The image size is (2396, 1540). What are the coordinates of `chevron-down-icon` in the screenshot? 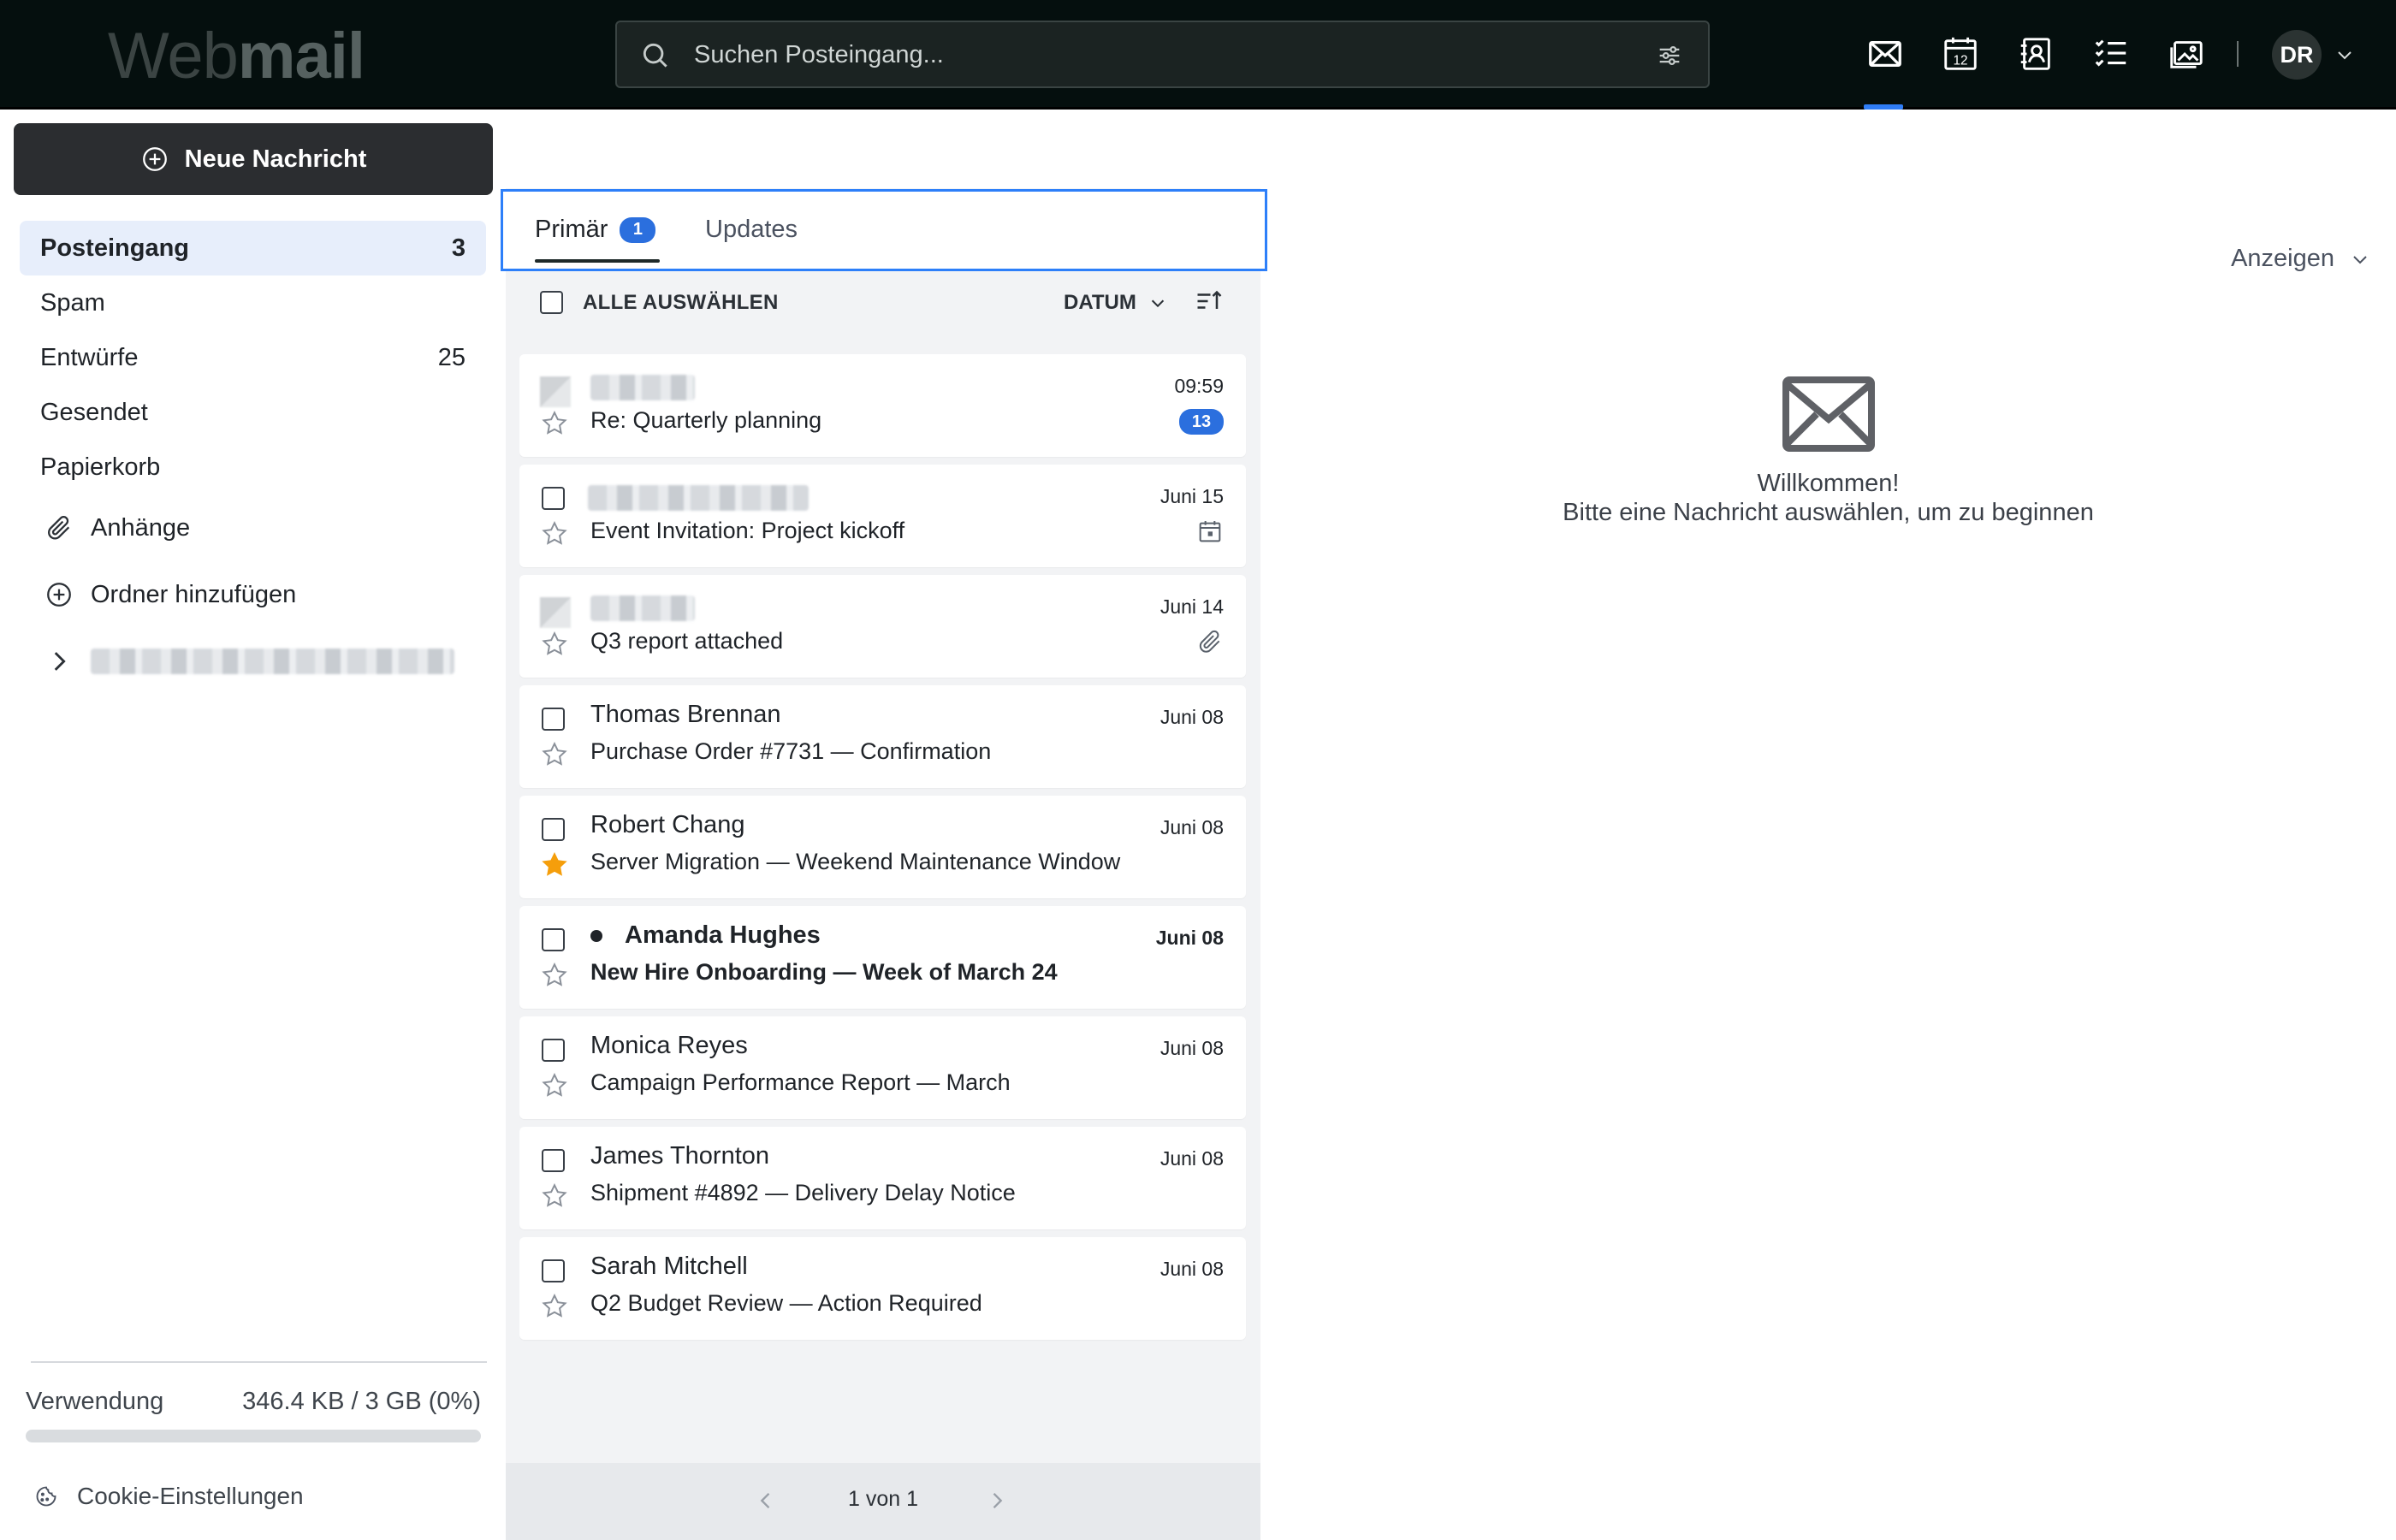 It's located at (2344, 54).